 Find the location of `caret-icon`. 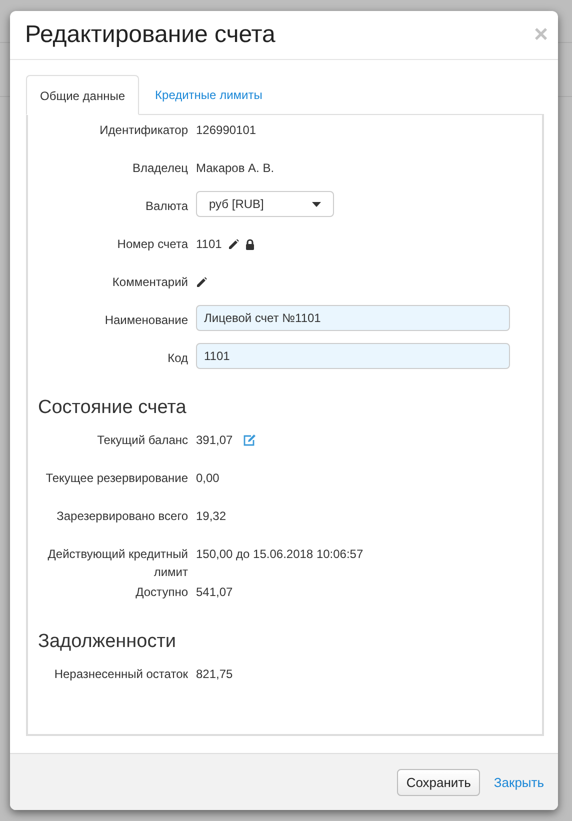

caret-icon is located at coordinates (316, 204).